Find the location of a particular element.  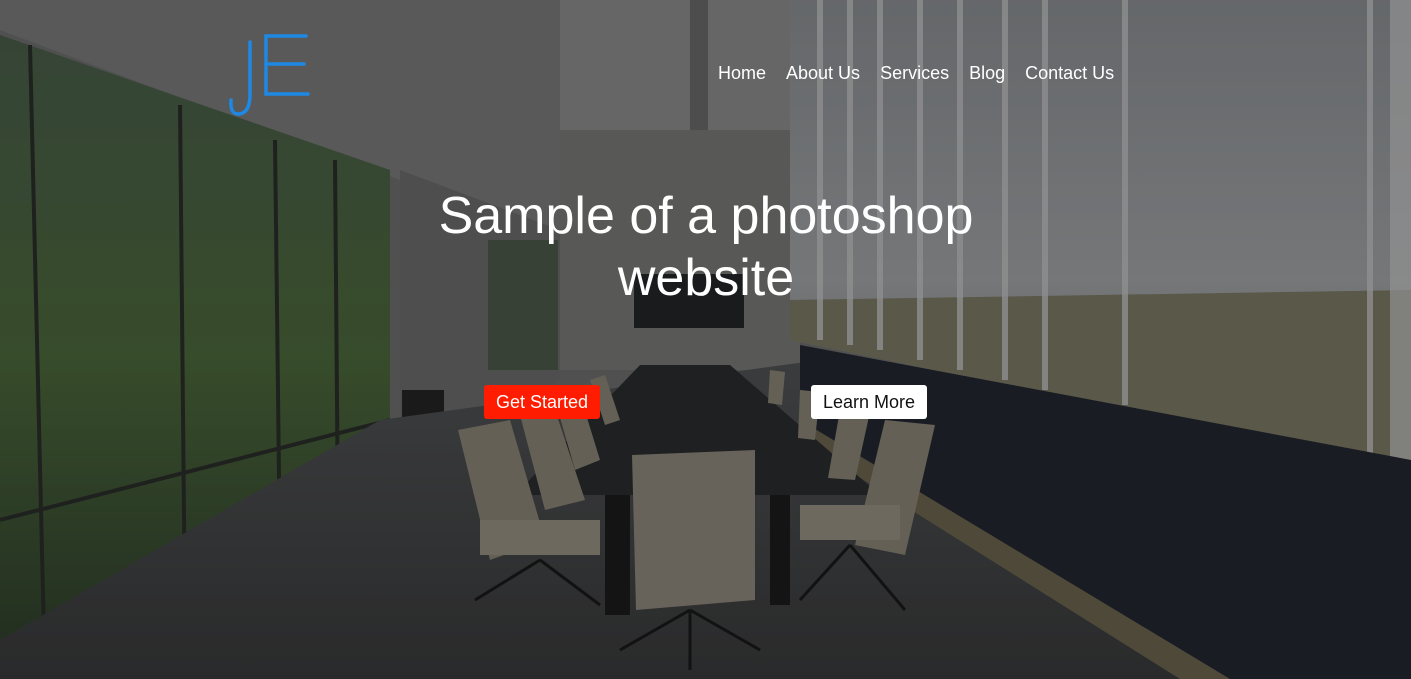

nav-item-contact-us: Contact Us is located at coordinates (1069, 73).